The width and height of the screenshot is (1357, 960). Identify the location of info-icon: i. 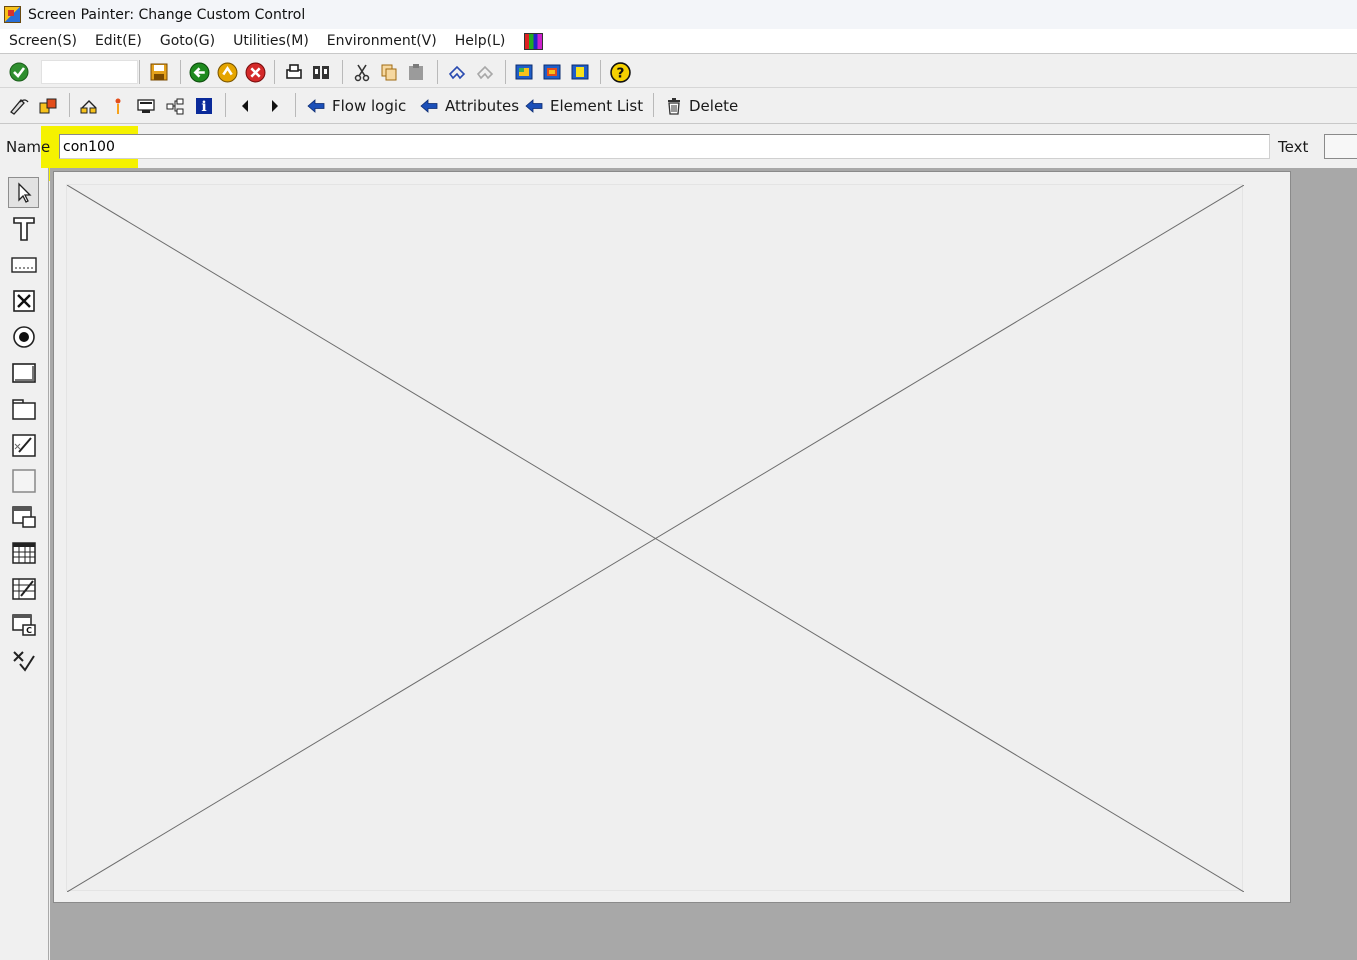
(204, 106).